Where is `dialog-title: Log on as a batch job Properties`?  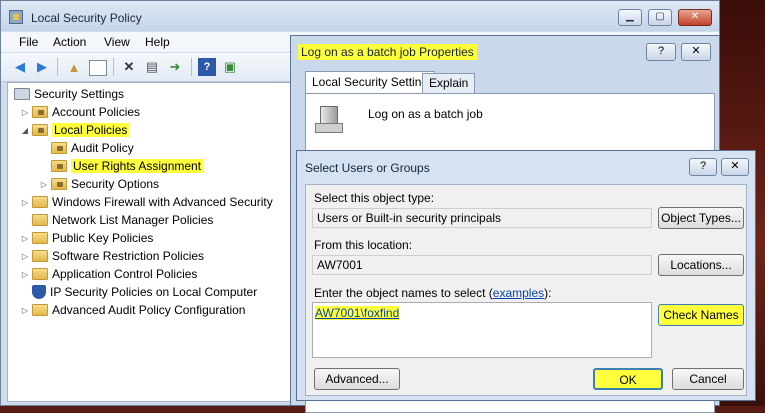
dialog-title: Log on as a batch job Properties is located at coordinates (387, 52).